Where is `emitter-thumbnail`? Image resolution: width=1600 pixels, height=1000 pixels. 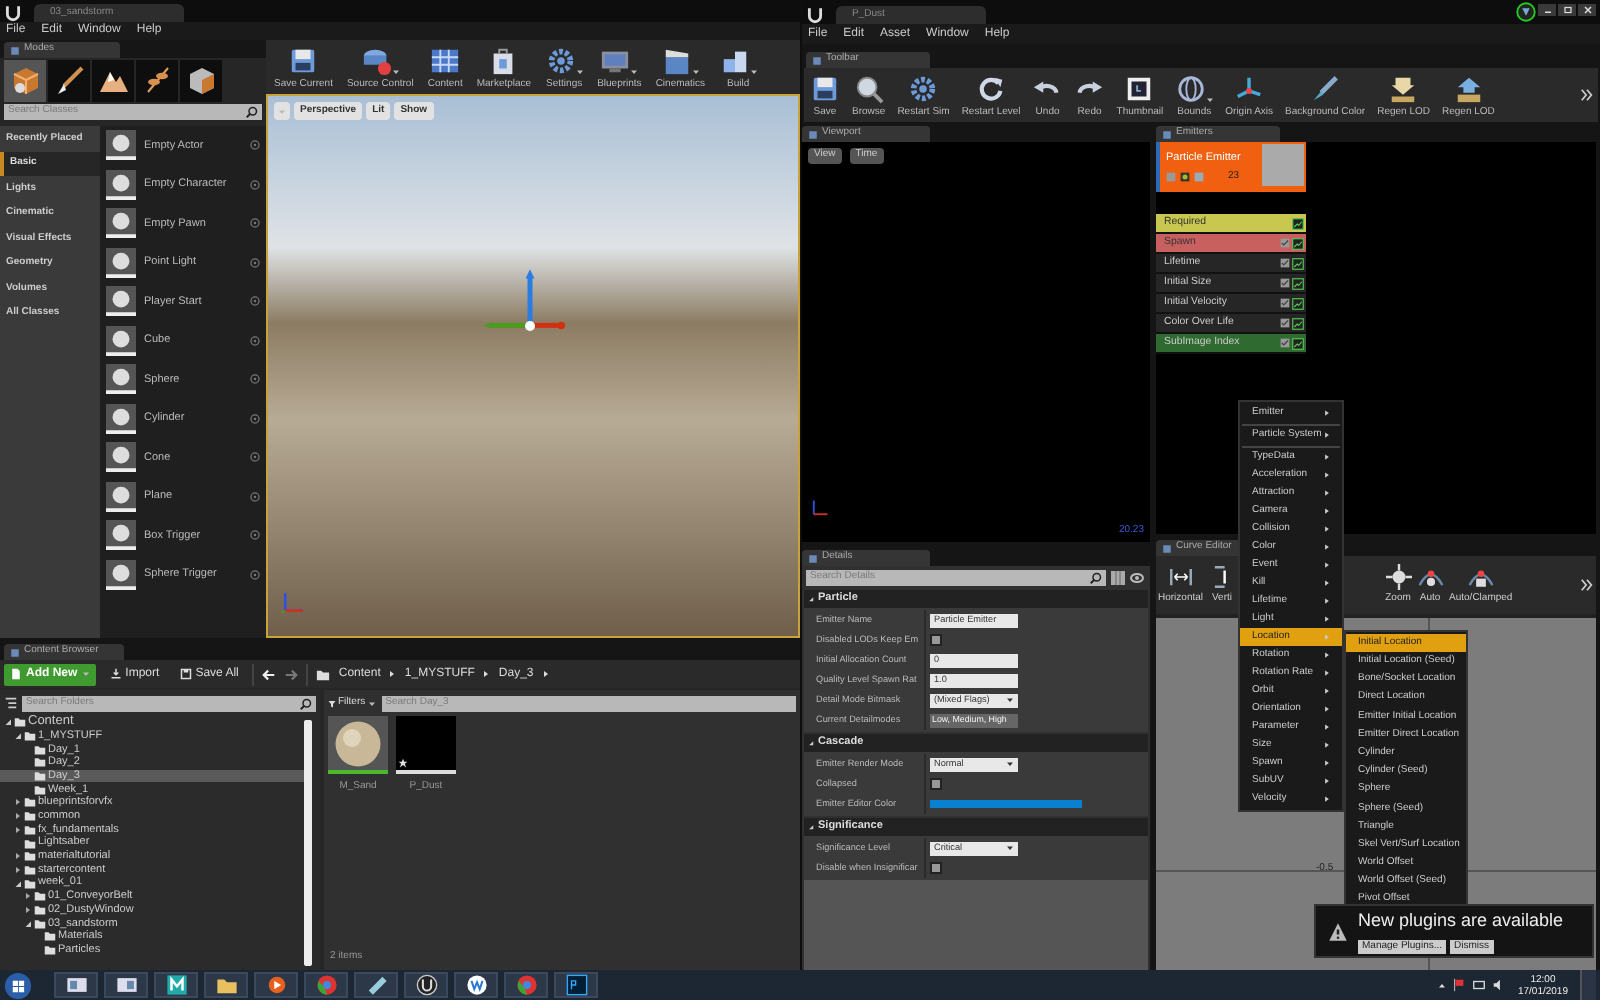 emitter-thumbnail is located at coordinates (1283, 165).